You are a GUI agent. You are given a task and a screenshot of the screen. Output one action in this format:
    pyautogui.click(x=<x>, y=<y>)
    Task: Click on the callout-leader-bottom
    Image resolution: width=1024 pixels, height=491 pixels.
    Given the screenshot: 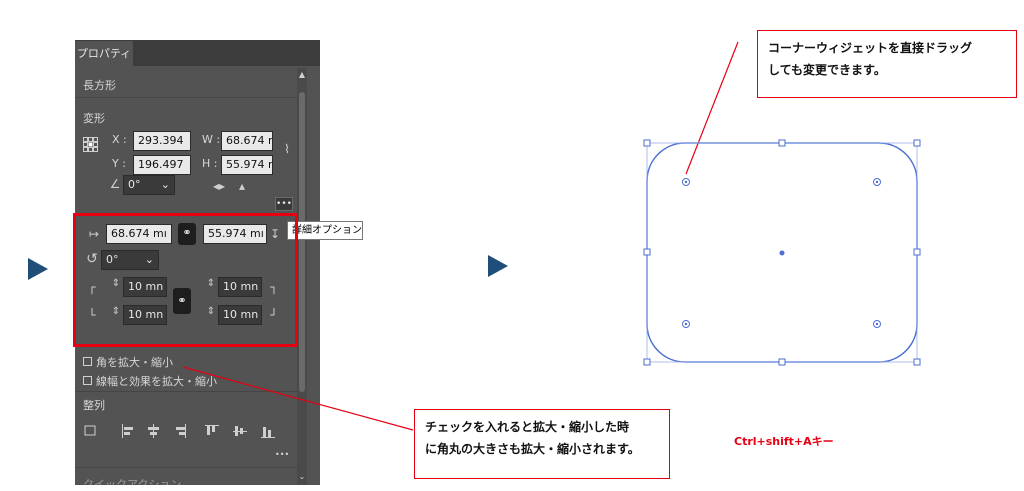 What is the action you would take?
    pyautogui.click(x=298, y=398)
    